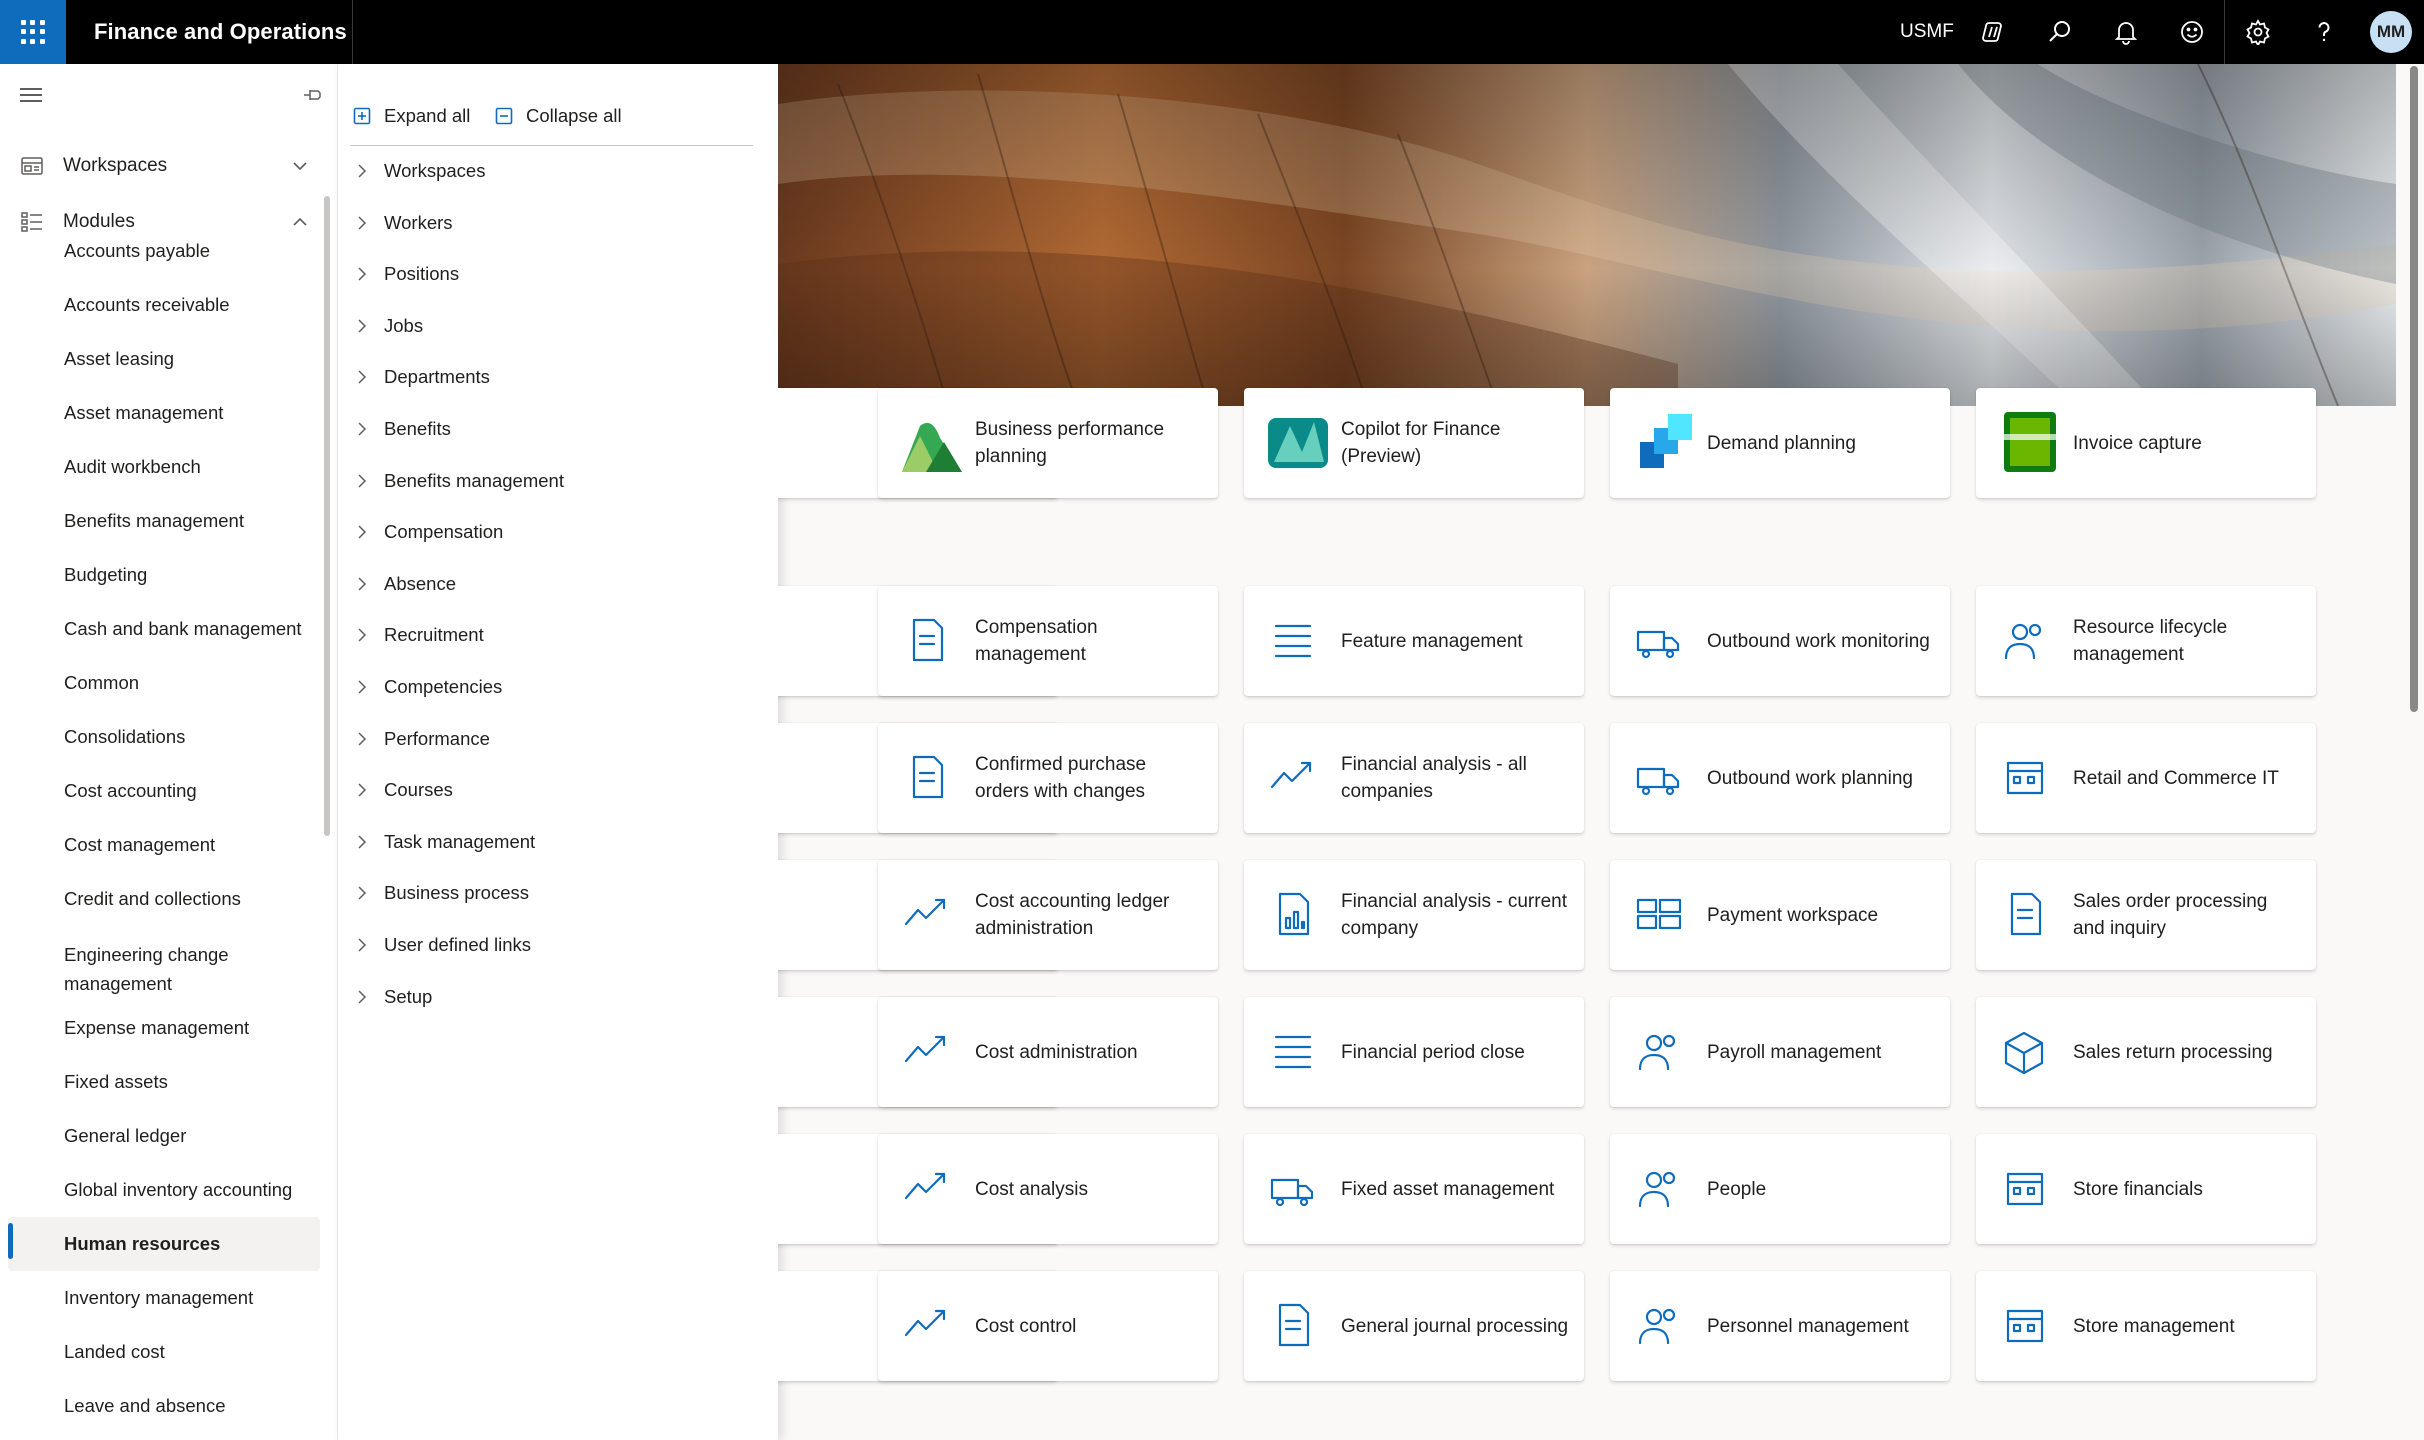 Image resolution: width=2424 pixels, height=1440 pixels. Describe the element at coordinates (164, 1028) in the screenshot. I see `nav-module-expense-management: Expense management` at that location.